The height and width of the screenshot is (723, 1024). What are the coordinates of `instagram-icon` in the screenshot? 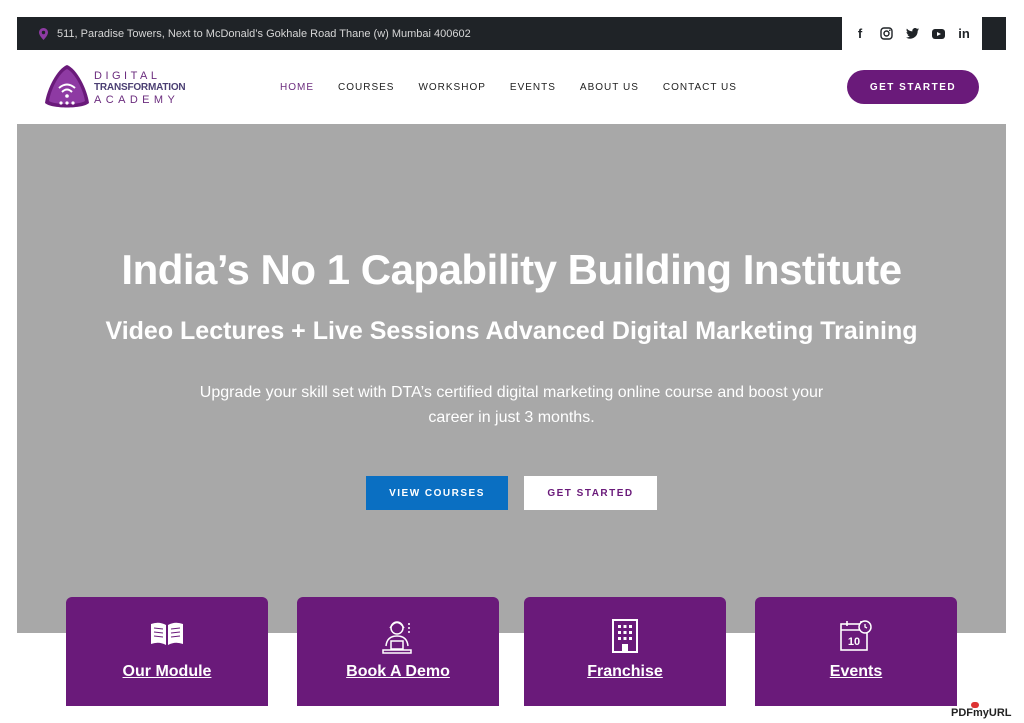 It's located at (886, 34).